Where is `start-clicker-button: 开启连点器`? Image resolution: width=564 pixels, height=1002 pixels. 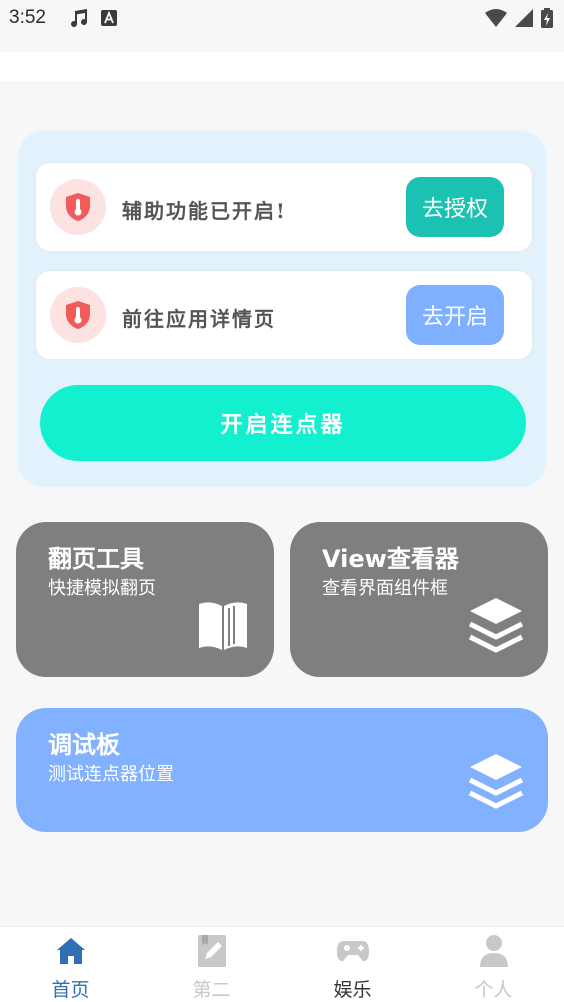
start-clicker-button: 开启连点器 is located at coordinates (283, 423).